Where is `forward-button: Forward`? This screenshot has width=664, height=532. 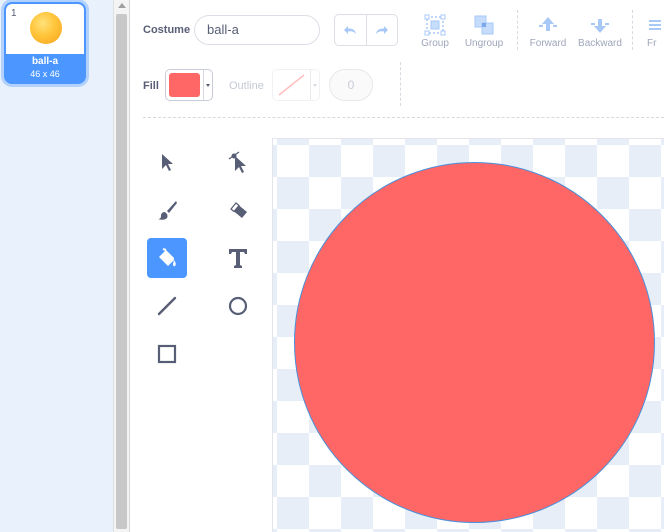
forward-button: Forward is located at coordinates (548, 30).